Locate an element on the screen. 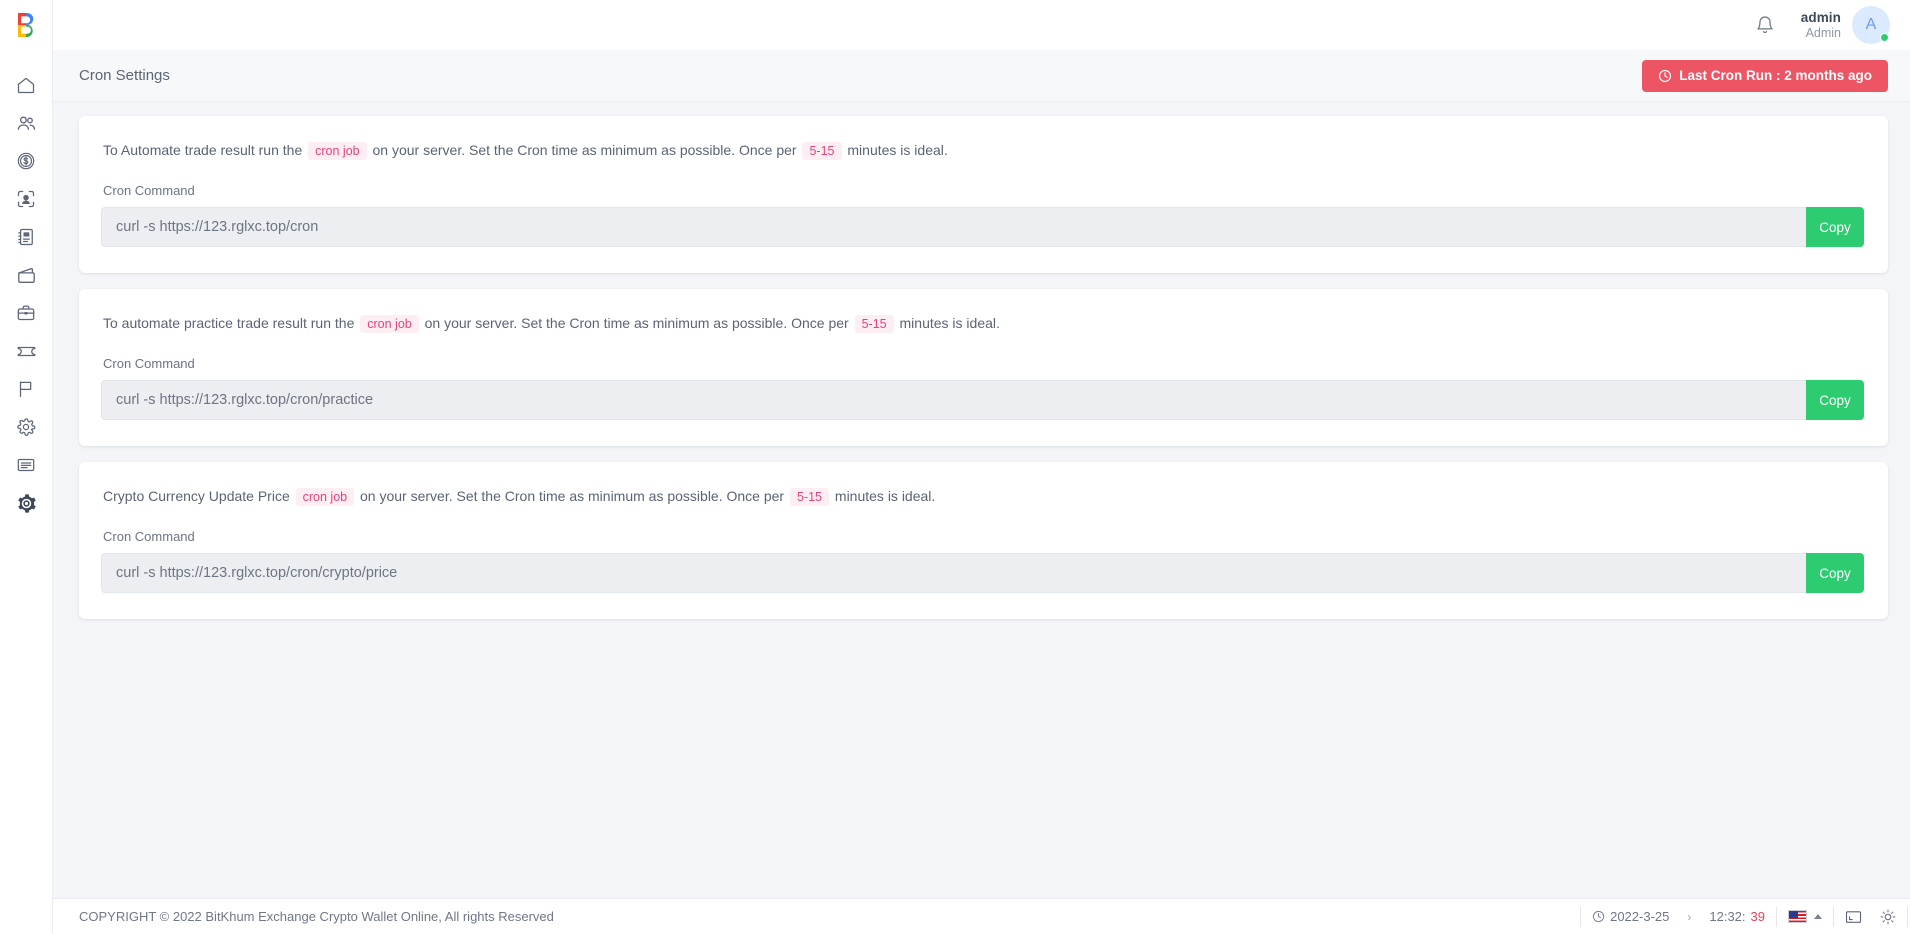 The width and height of the screenshot is (1910, 934). dollar-coin-icon is located at coordinates (26, 161).